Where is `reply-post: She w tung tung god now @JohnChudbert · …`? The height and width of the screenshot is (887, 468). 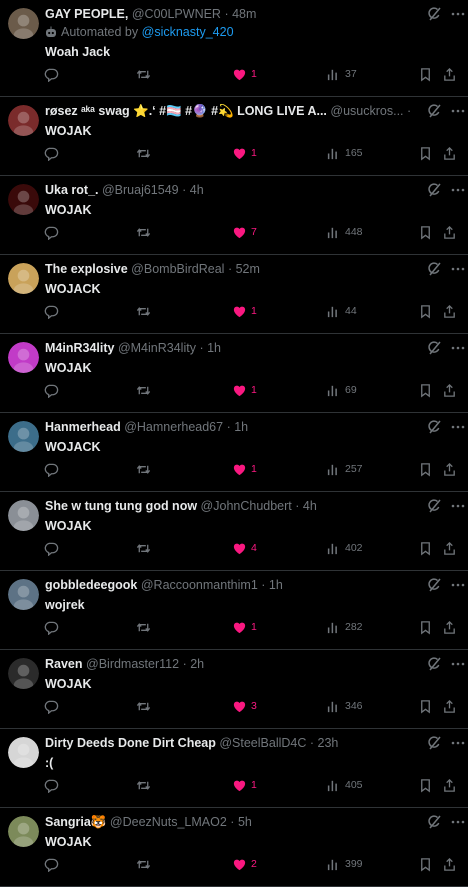 reply-post: She w tung tung god now @JohnChudbert · … is located at coordinates (234, 531).